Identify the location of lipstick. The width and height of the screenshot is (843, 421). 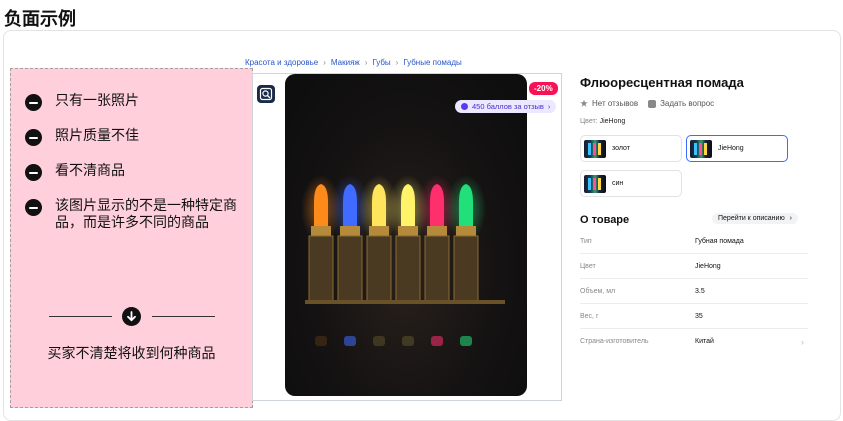
(466, 260).